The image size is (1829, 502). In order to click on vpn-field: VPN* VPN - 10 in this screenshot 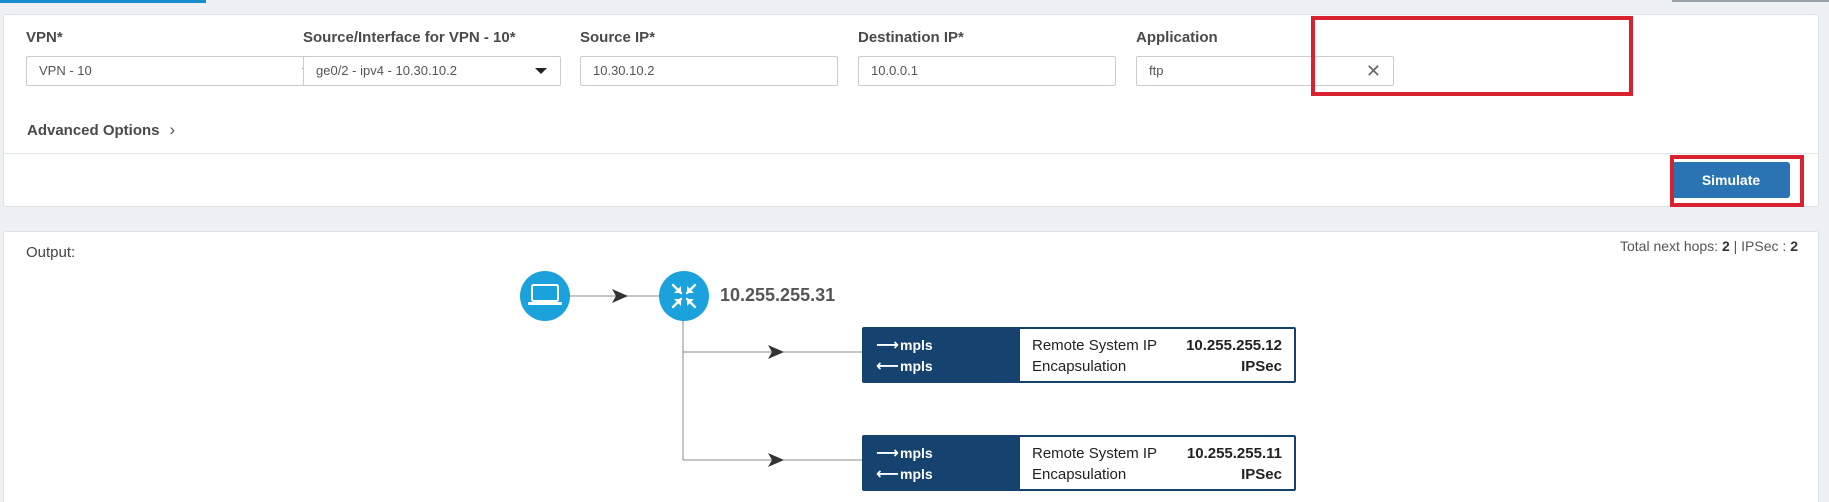, I will do `click(177, 56)`.